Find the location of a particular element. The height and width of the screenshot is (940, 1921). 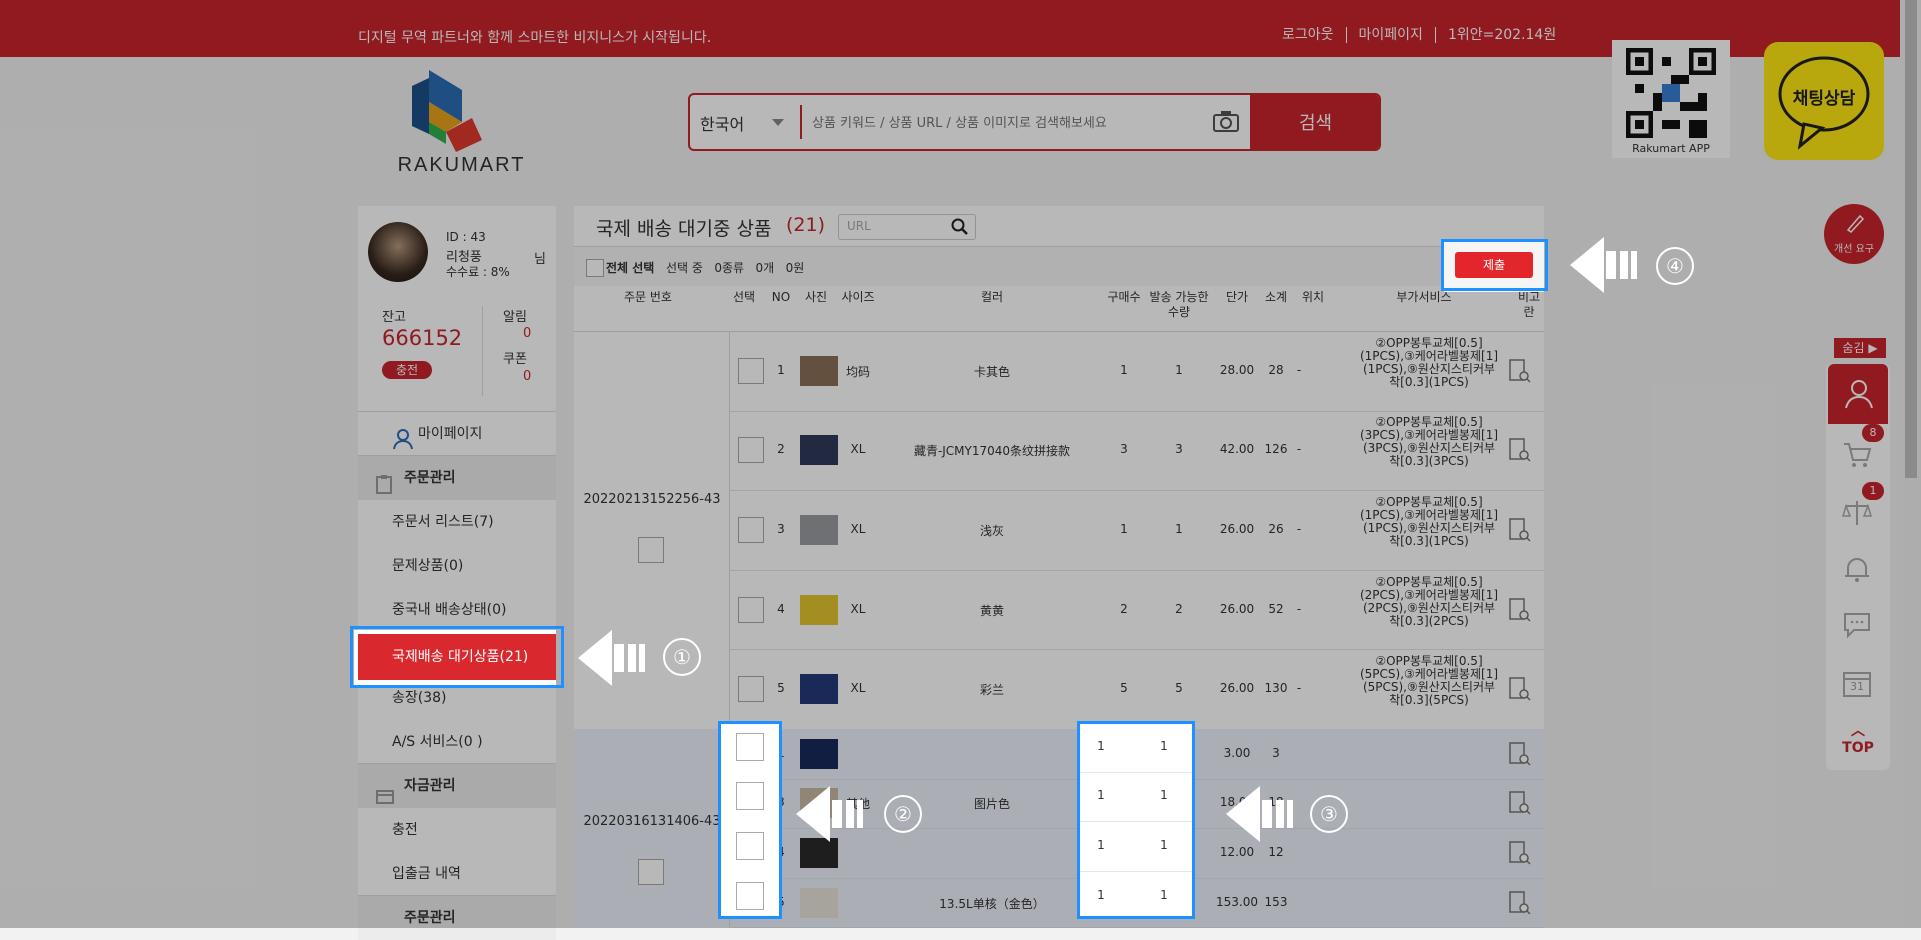

select-all-checkbox is located at coordinates (595, 268).